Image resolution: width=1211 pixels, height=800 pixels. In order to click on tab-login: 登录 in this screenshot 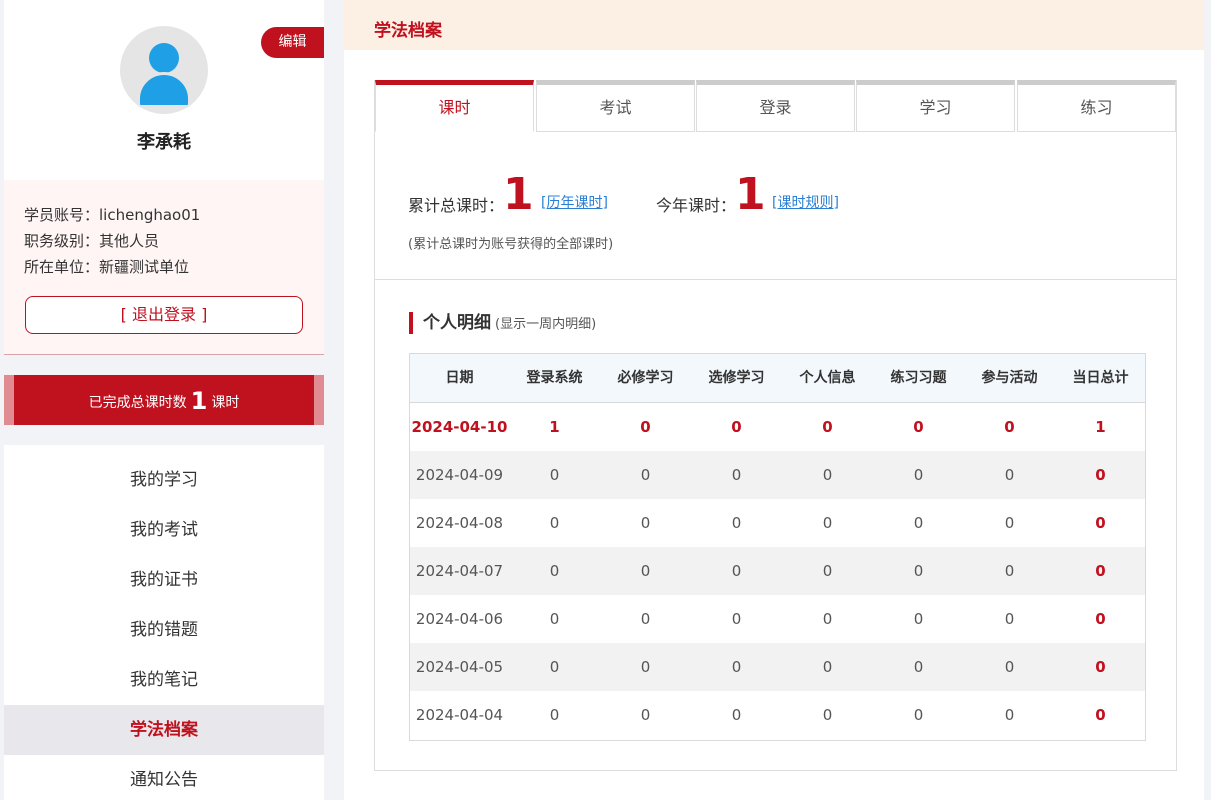, I will do `click(775, 106)`.